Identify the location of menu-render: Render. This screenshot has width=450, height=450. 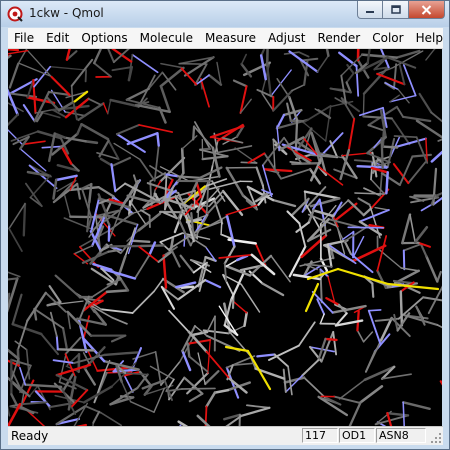
(339, 38).